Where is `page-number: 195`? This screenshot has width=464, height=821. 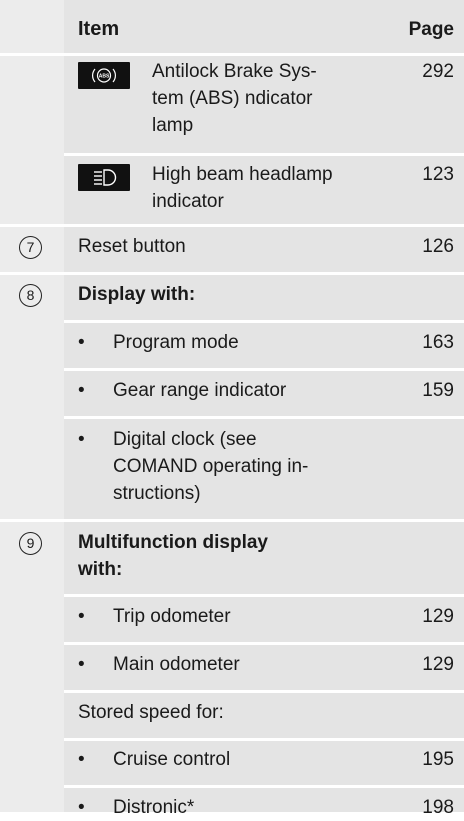 page-number: 195 is located at coordinates (438, 759).